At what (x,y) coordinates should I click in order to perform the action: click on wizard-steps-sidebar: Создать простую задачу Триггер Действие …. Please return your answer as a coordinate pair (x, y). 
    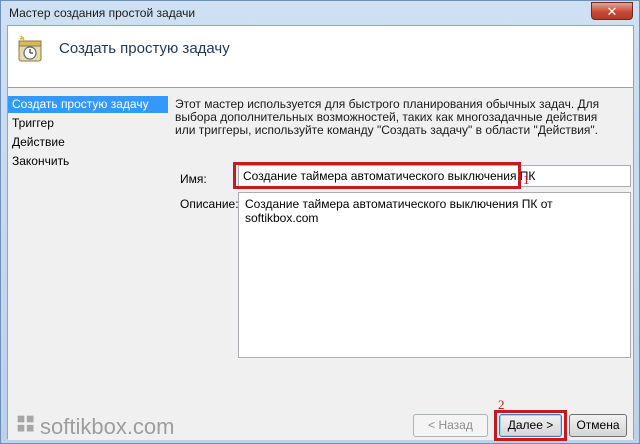
    Looking at the image, I should click on (88, 134).